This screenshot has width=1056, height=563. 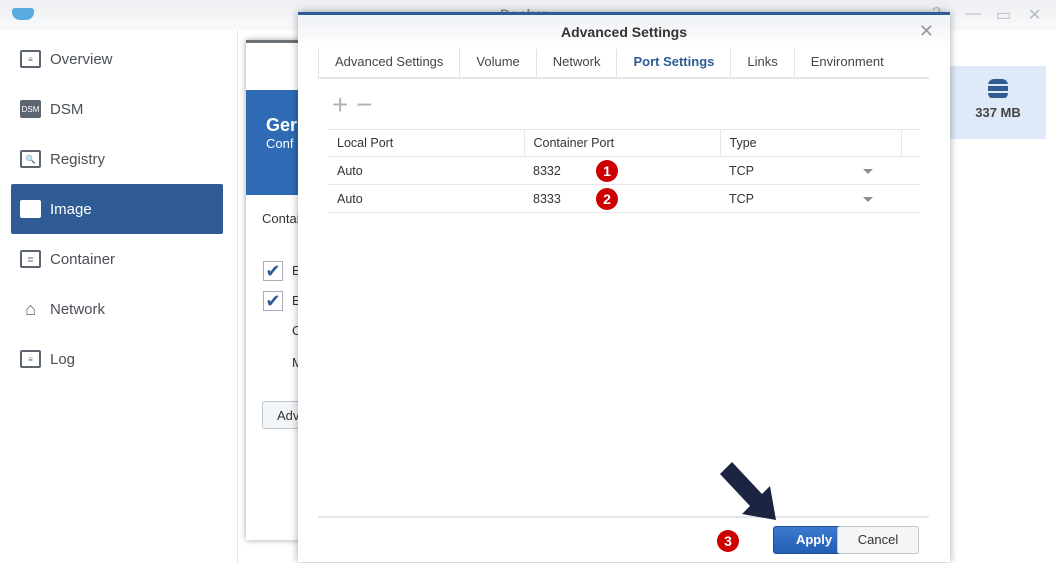 What do you see at coordinates (67, 109) in the screenshot?
I see `sidebar-item-label: DSM` at bounding box center [67, 109].